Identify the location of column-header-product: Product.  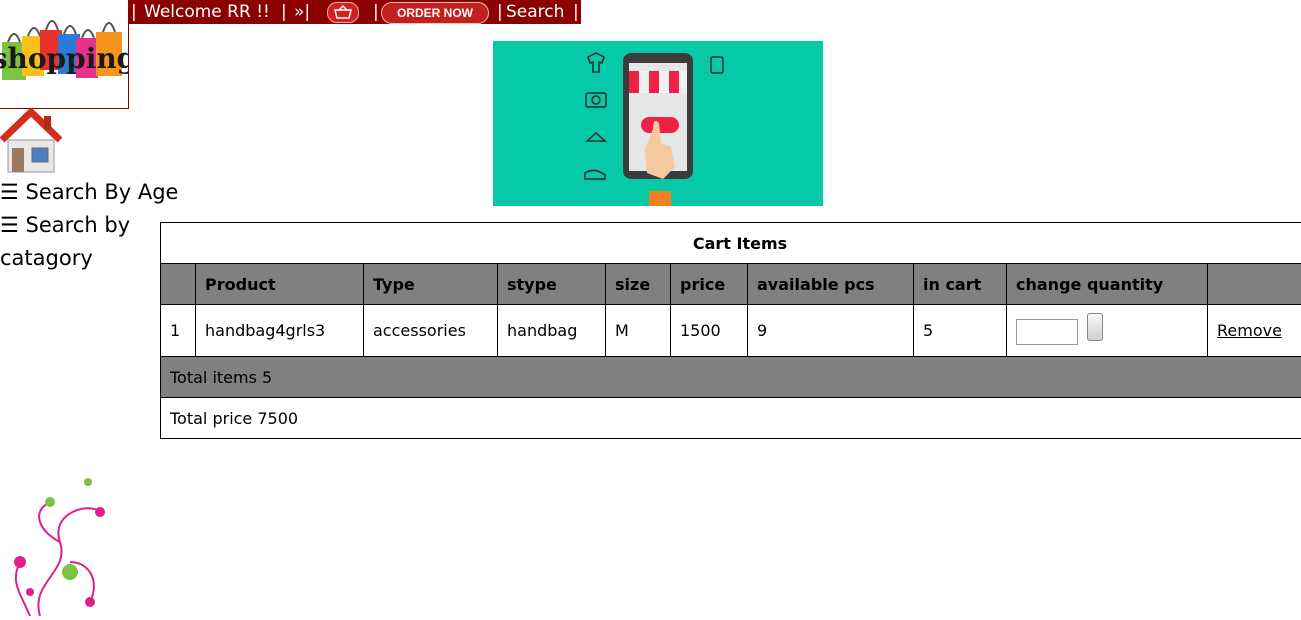
(280, 284).